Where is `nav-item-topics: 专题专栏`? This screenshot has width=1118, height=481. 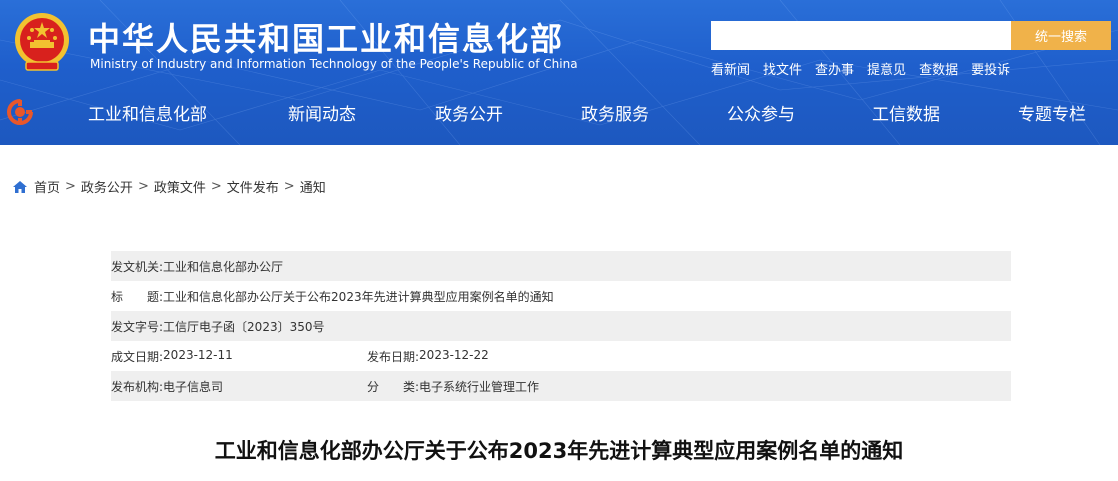
nav-item-topics: 专题专栏 is located at coordinates (1052, 112).